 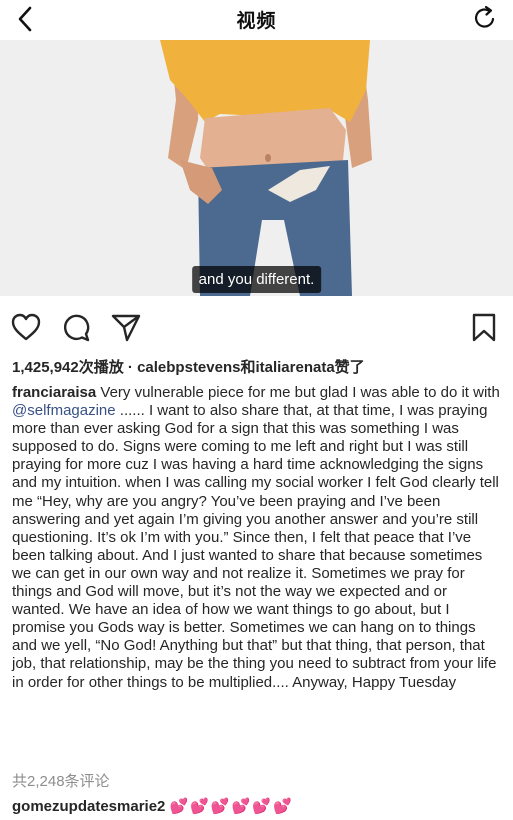 I want to click on comment-item: gomezupdatesmarie2 💕💕💕💕💕💕, so click(x=153, y=806).